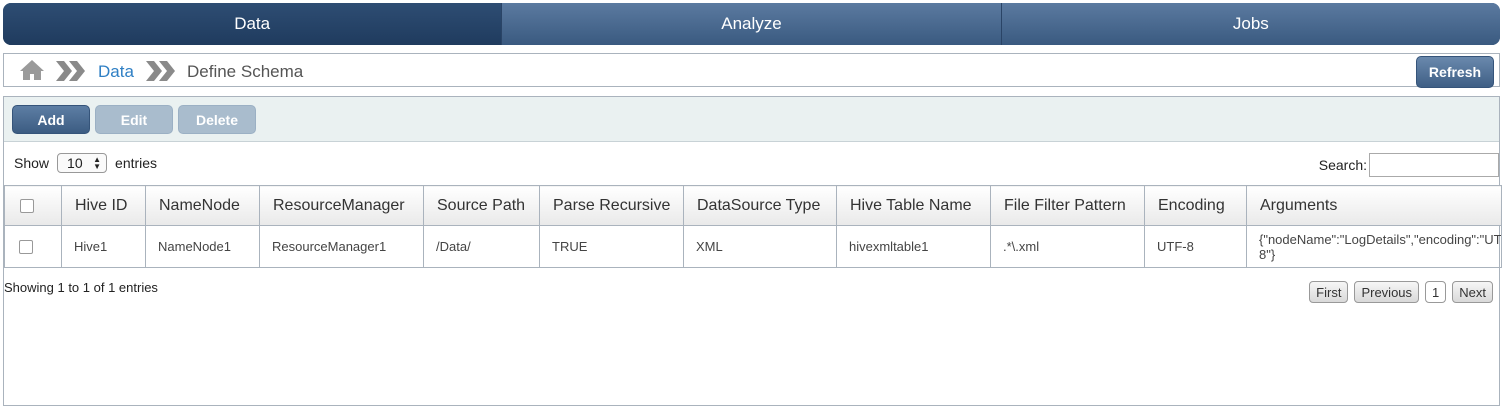 The image size is (1510, 406). Describe the element at coordinates (202, 205) in the screenshot. I see `column-header: NameNode` at that location.